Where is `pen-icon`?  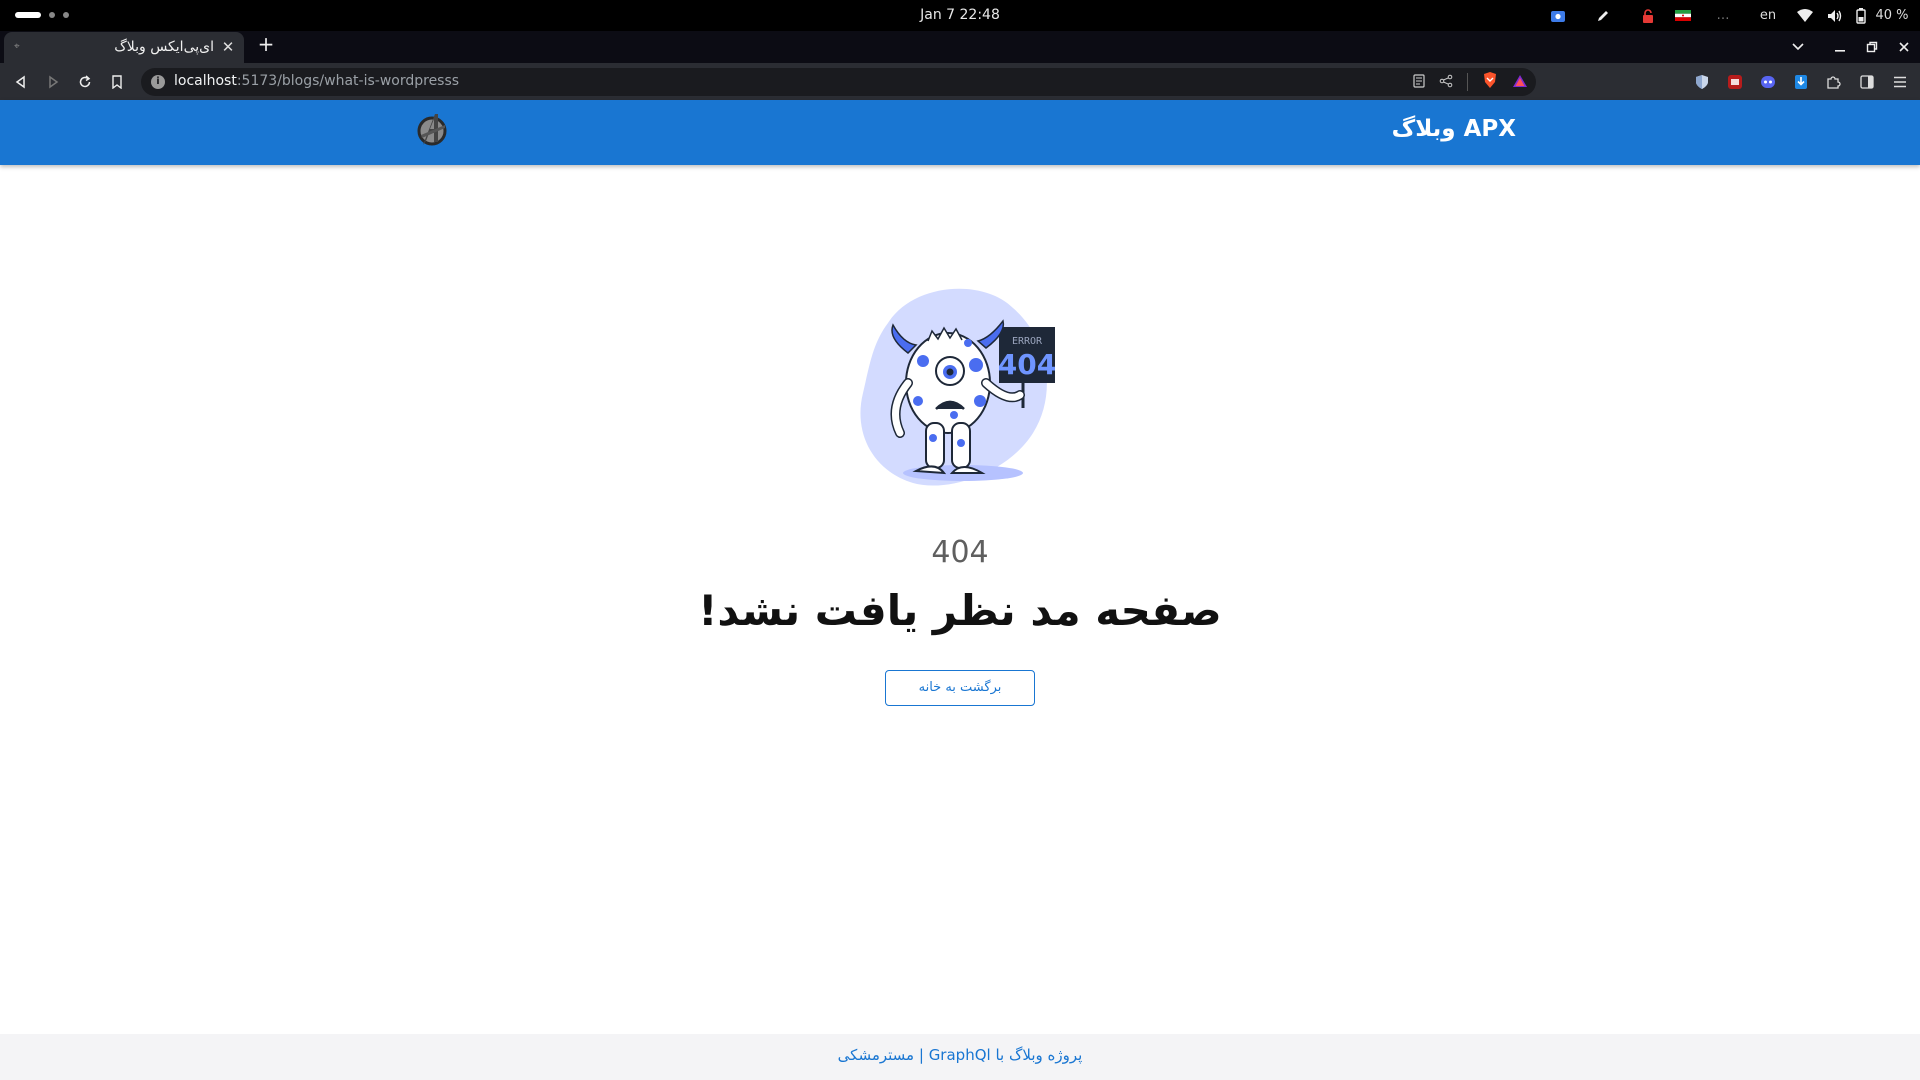 pen-icon is located at coordinates (1603, 15).